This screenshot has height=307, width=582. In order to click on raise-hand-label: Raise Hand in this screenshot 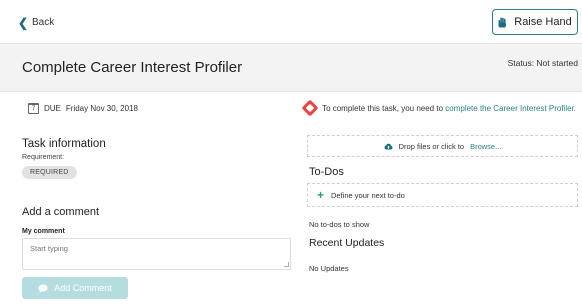, I will do `click(543, 22)`.